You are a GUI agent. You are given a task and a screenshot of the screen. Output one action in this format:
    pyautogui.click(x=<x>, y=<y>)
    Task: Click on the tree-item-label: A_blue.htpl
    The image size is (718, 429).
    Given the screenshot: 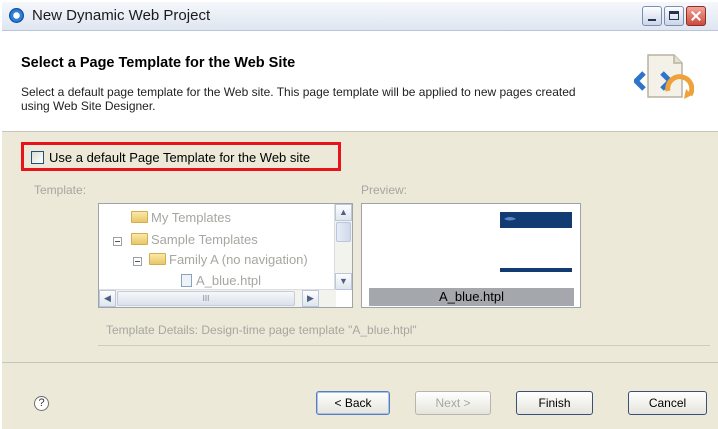 What is the action you would take?
    pyautogui.click(x=229, y=280)
    